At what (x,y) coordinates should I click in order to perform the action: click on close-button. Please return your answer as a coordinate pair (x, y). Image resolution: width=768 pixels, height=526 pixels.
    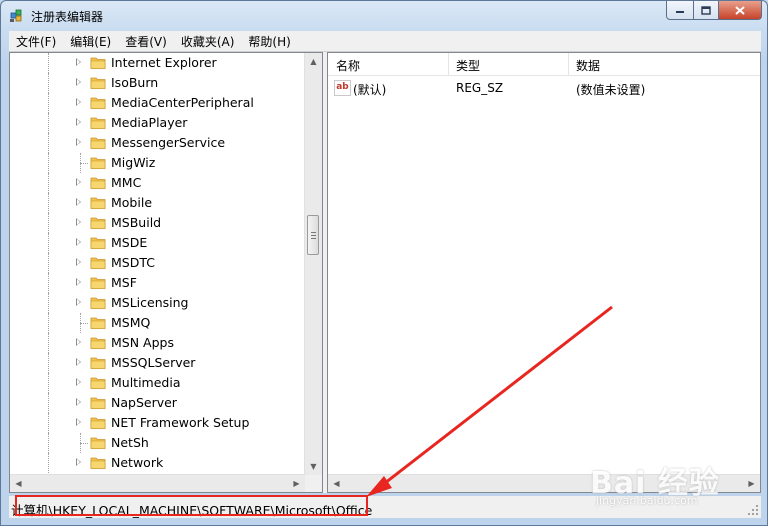
    Looking at the image, I should click on (740, 10).